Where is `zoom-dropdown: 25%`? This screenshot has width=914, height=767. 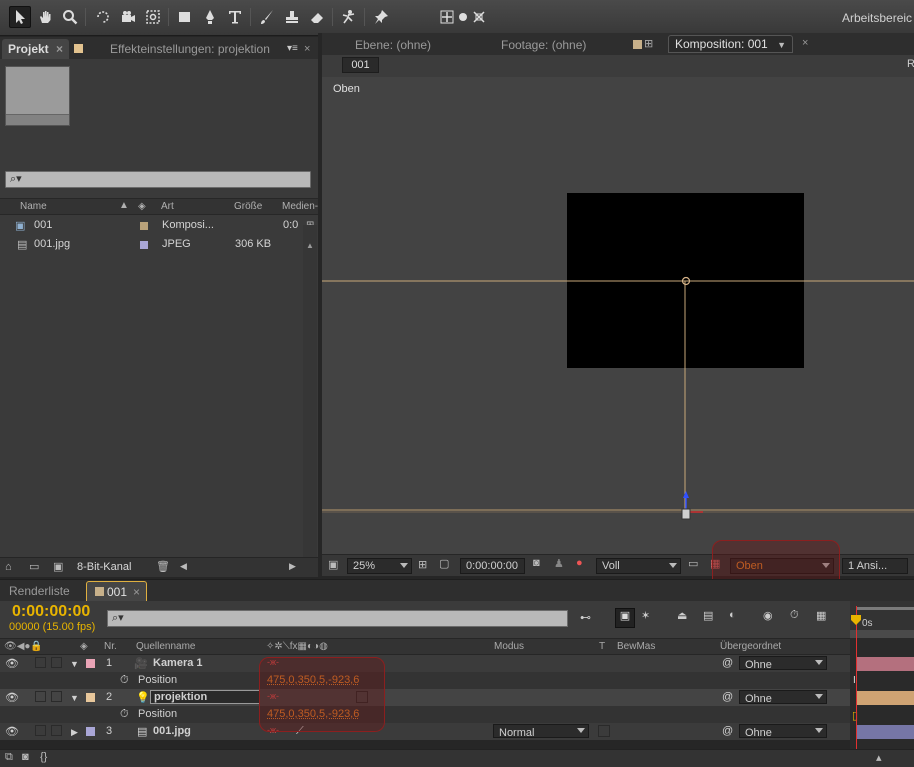 zoom-dropdown: 25% is located at coordinates (379, 566).